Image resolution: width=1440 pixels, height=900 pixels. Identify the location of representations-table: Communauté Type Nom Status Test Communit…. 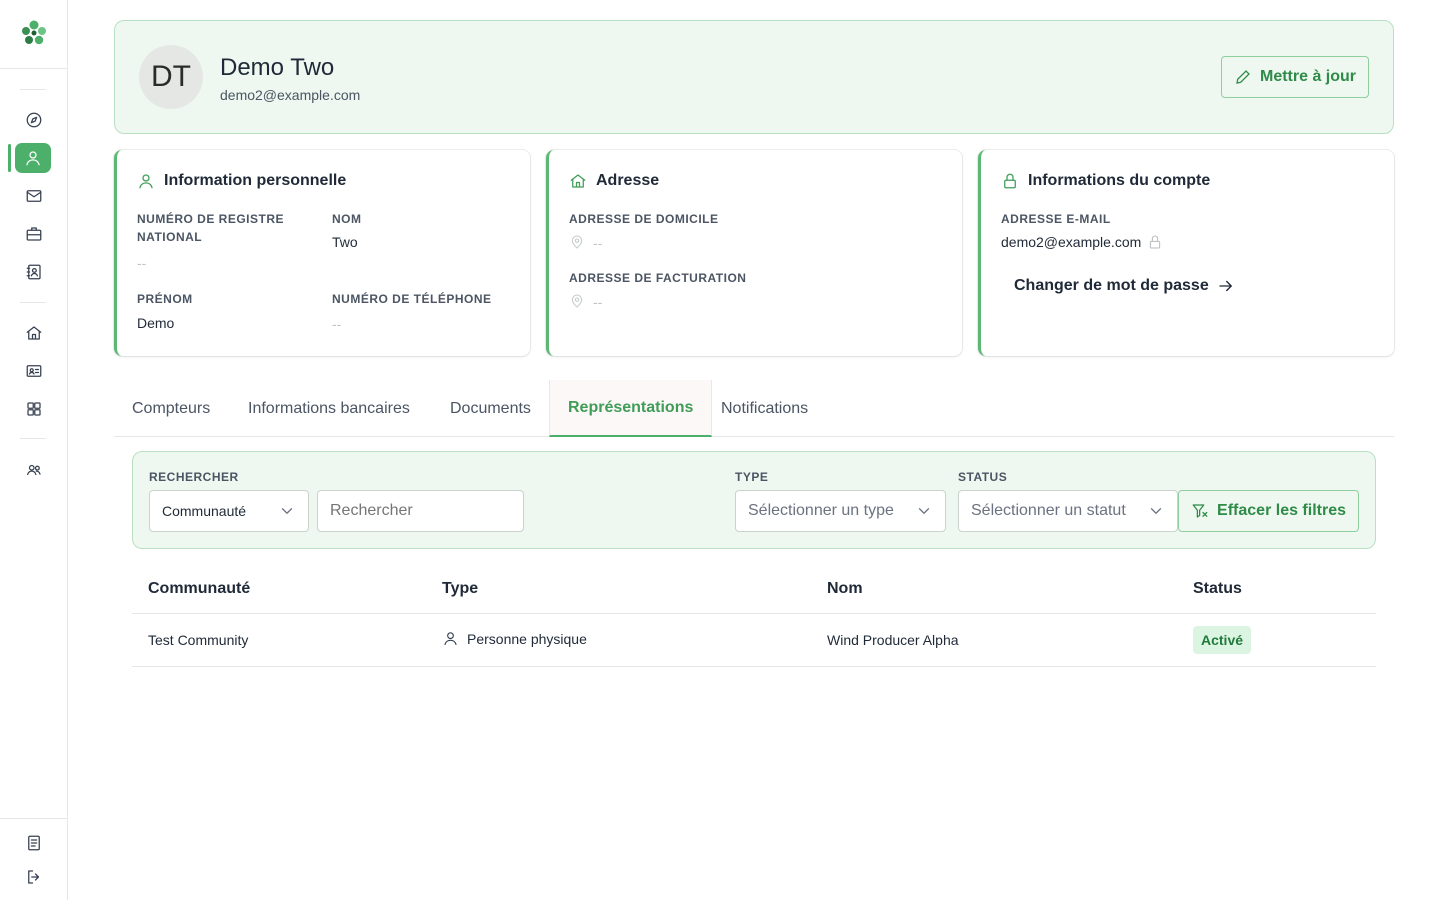
(754, 617).